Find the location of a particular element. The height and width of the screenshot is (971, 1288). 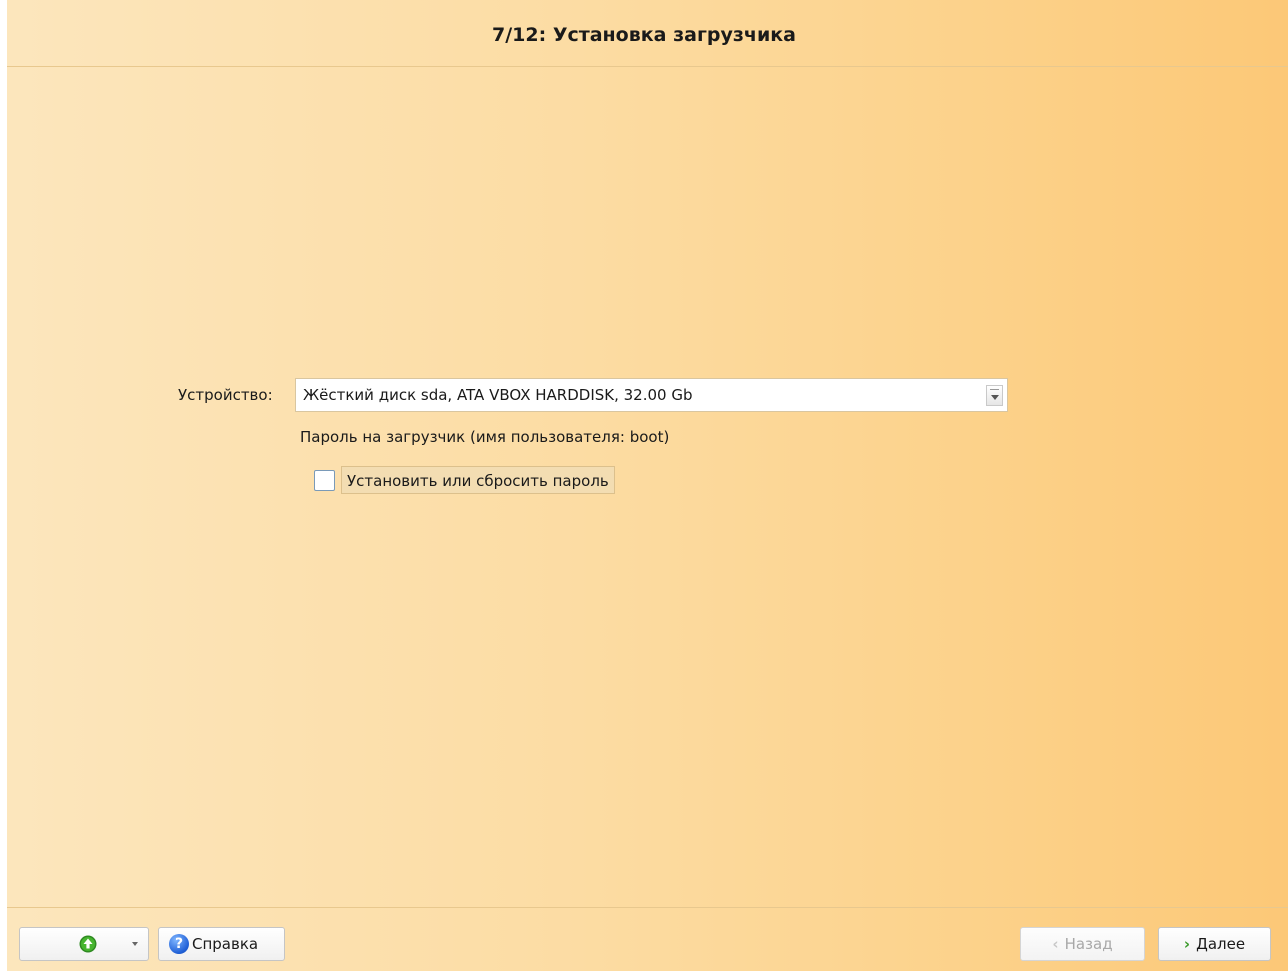

back-button: ‹ Назад is located at coordinates (1082, 944).